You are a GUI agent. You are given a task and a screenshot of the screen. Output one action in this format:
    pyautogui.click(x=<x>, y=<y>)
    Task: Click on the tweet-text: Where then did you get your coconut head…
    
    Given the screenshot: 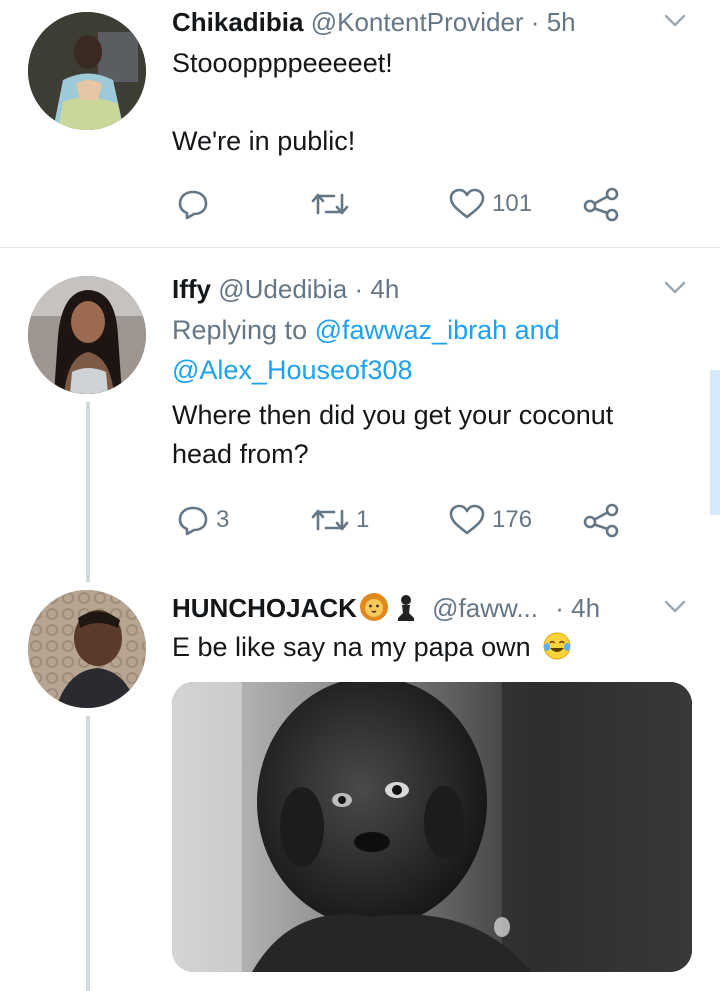 What is the action you would take?
    pyautogui.click(x=426, y=435)
    